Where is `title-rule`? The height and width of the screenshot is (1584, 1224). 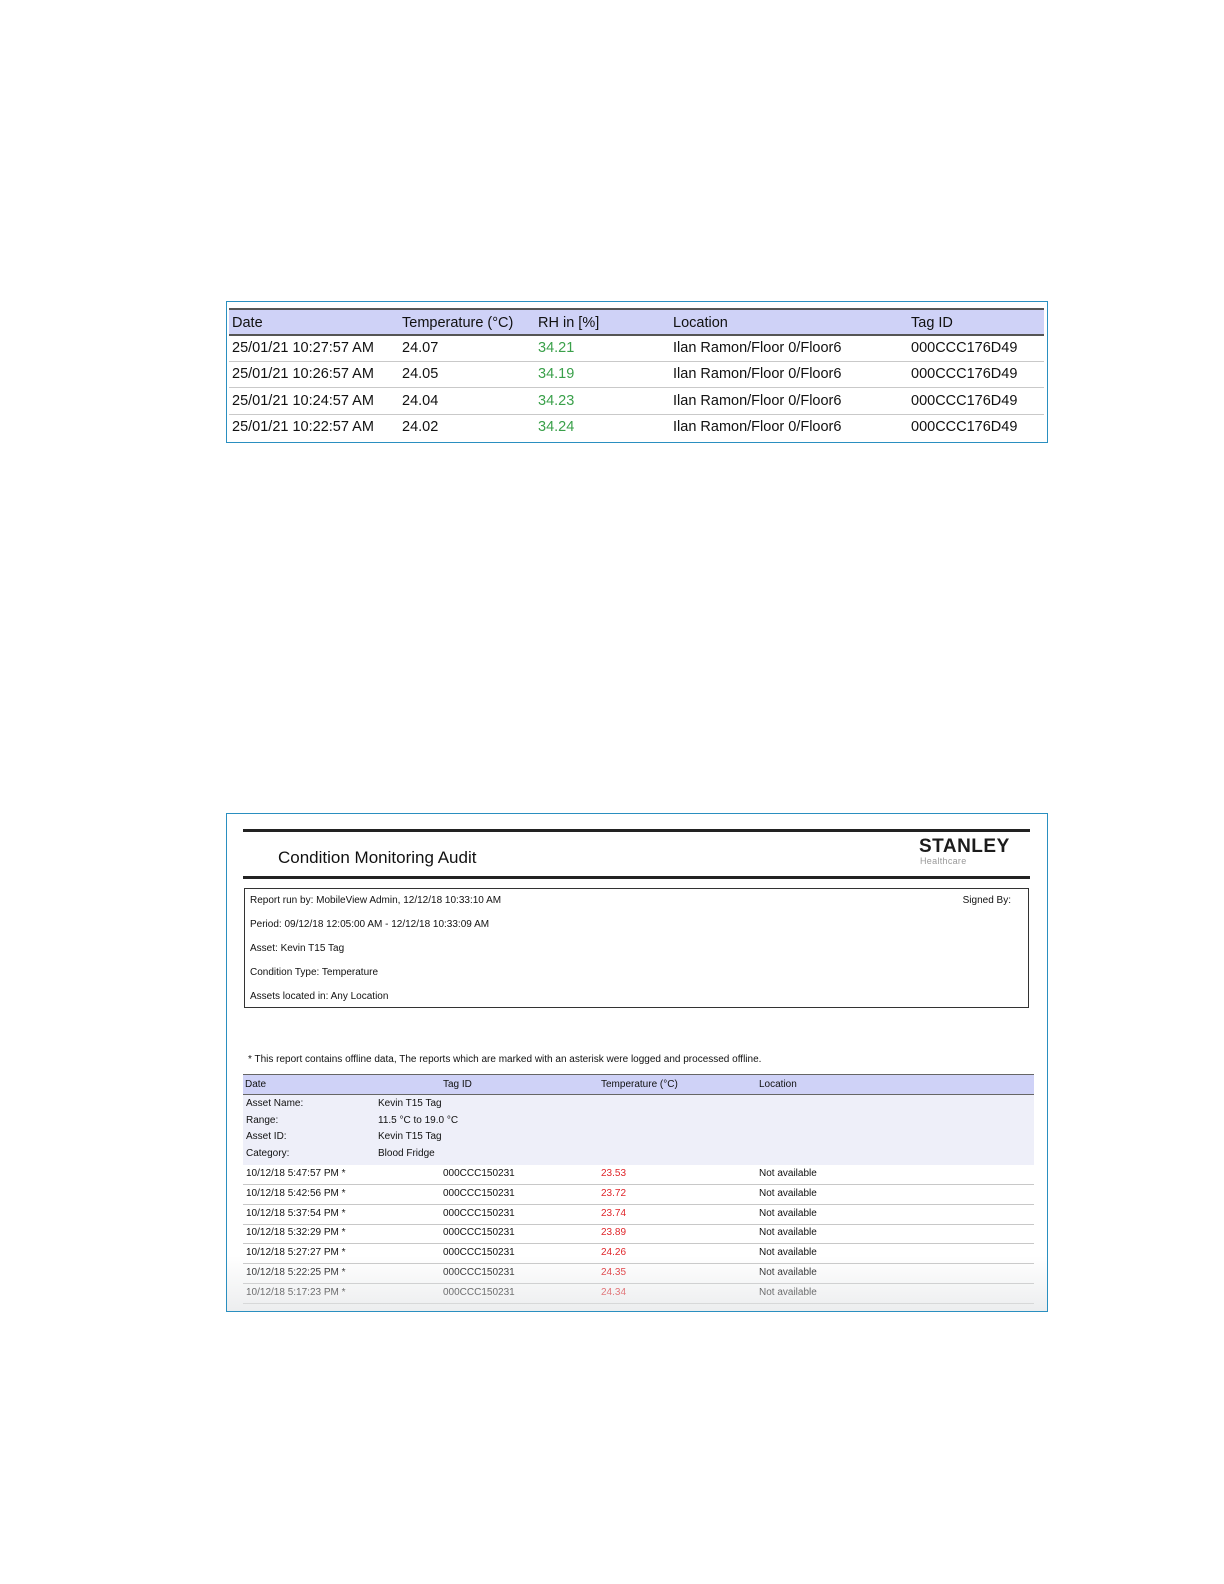 title-rule is located at coordinates (636, 877).